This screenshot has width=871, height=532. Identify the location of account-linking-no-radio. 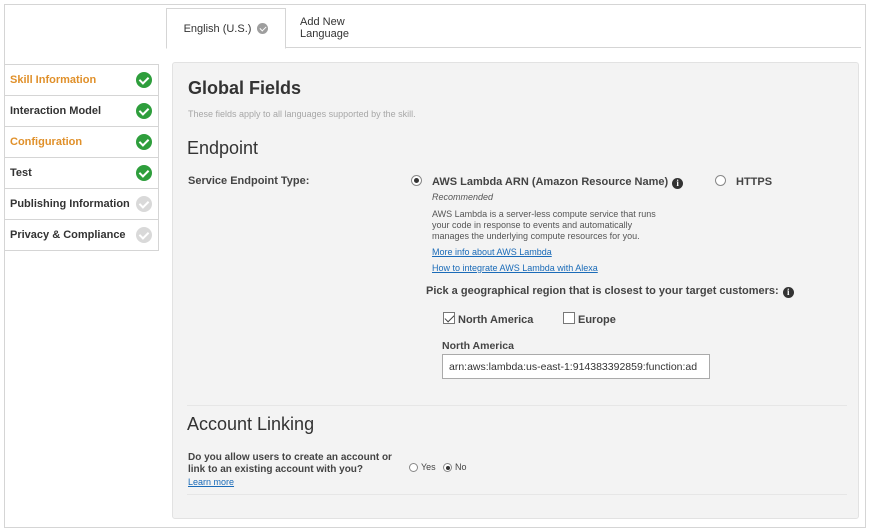
(447, 467).